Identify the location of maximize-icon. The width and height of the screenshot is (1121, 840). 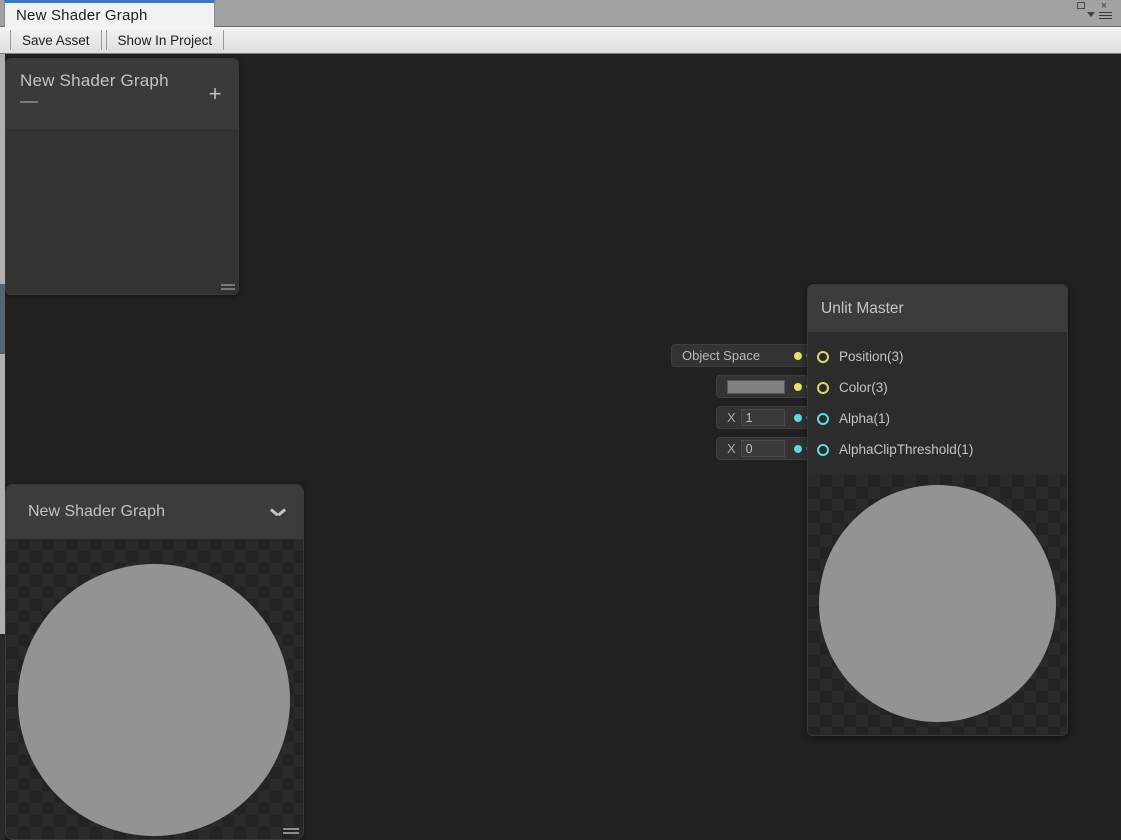
(1081, 5).